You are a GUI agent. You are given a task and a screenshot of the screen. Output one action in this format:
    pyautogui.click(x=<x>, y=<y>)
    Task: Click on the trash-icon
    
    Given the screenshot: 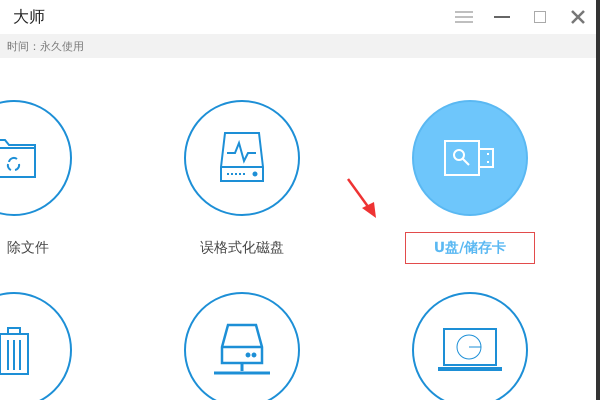 What is the action you would take?
    pyautogui.click(x=16, y=350)
    